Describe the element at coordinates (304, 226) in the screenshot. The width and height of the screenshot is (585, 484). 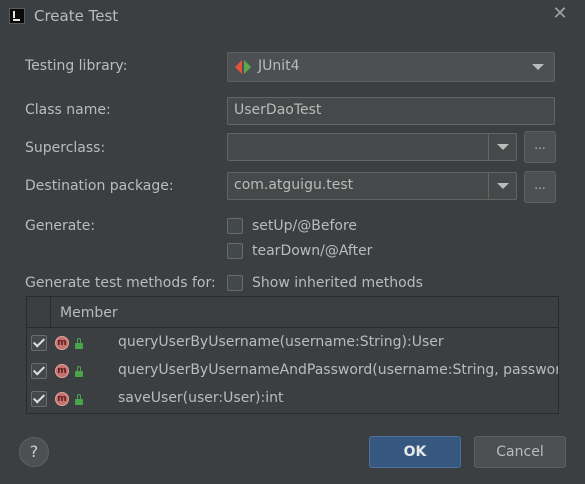
I see `setup-label: setUp/@Before` at that location.